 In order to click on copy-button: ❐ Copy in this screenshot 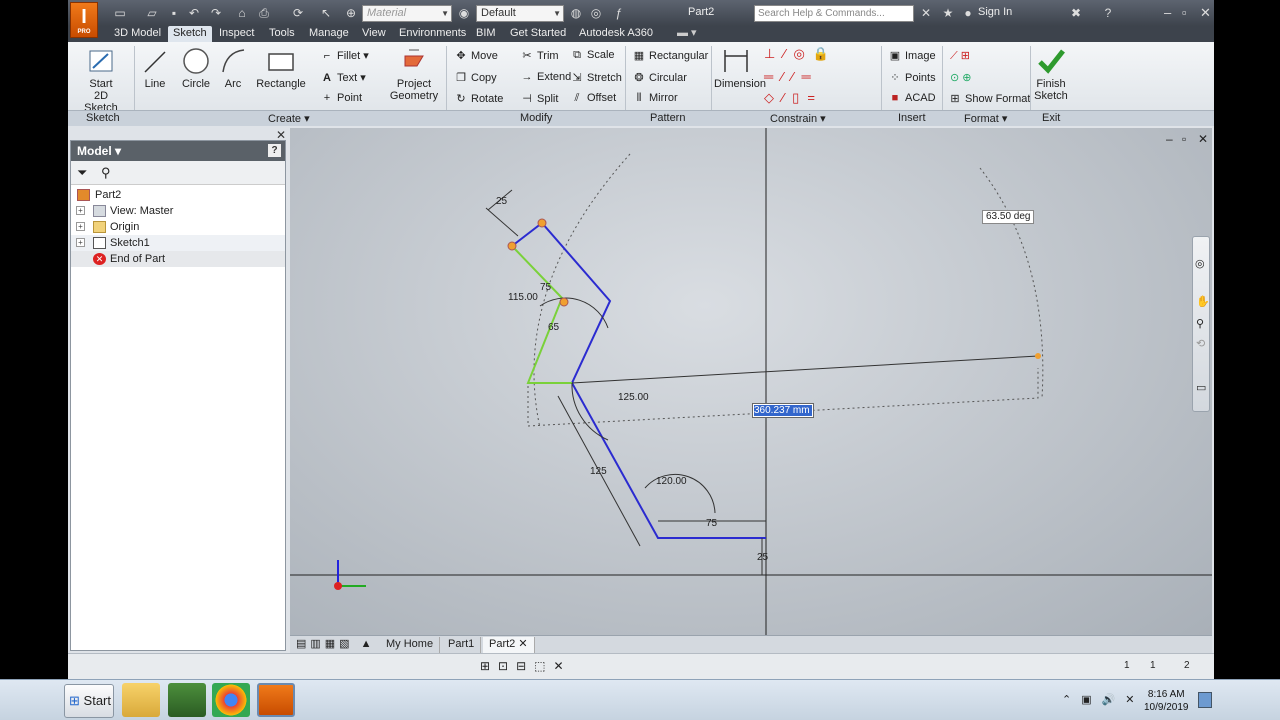, I will do `click(475, 77)`.